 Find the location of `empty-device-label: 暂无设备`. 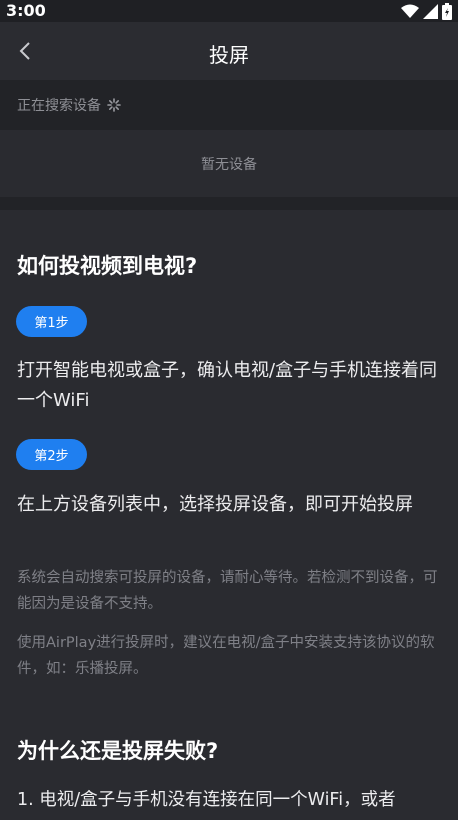

empty-device-label: 暂无设备 is located at coordinates (229, 164).